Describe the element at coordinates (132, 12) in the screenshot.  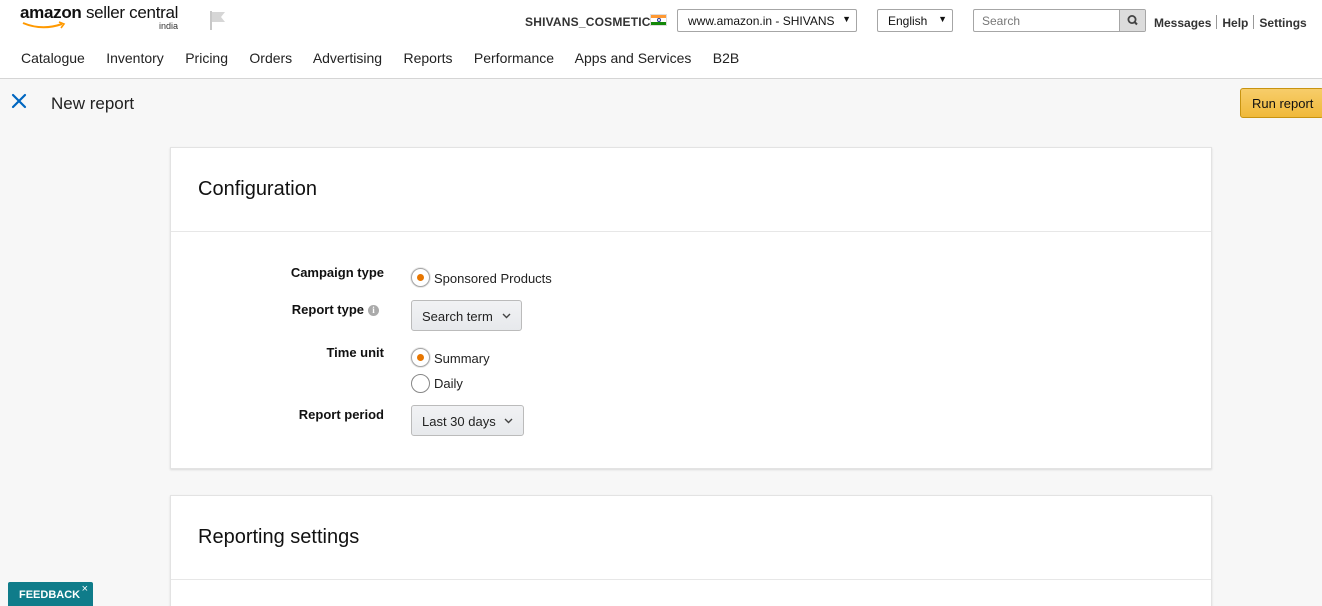
I see `logo-product: seller central` at that location.